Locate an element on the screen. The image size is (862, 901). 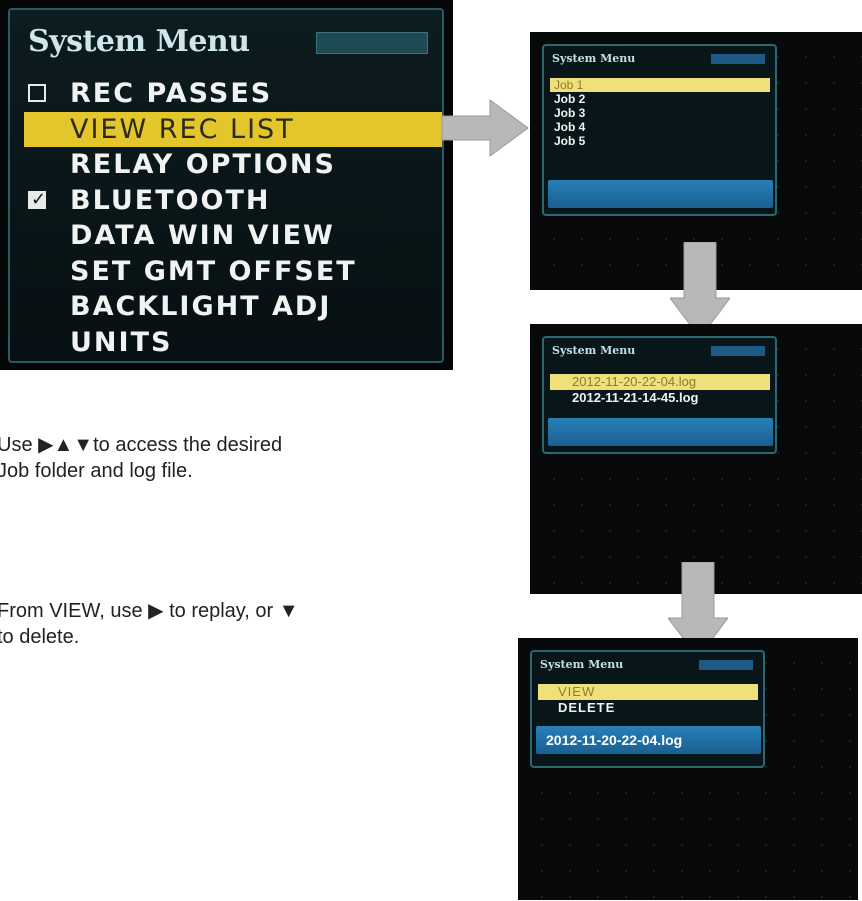
menu-item-label: DATA WIN VIEW is located at coordinates (202, 235).